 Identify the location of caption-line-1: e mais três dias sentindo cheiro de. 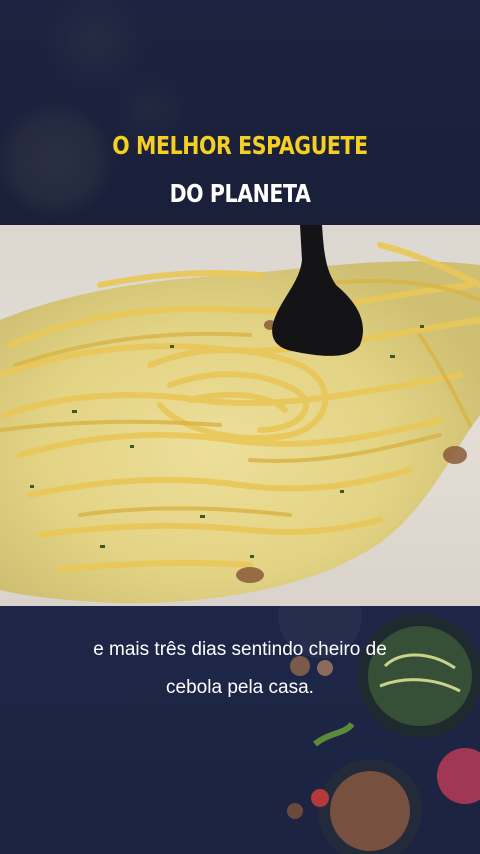
(240, 649).